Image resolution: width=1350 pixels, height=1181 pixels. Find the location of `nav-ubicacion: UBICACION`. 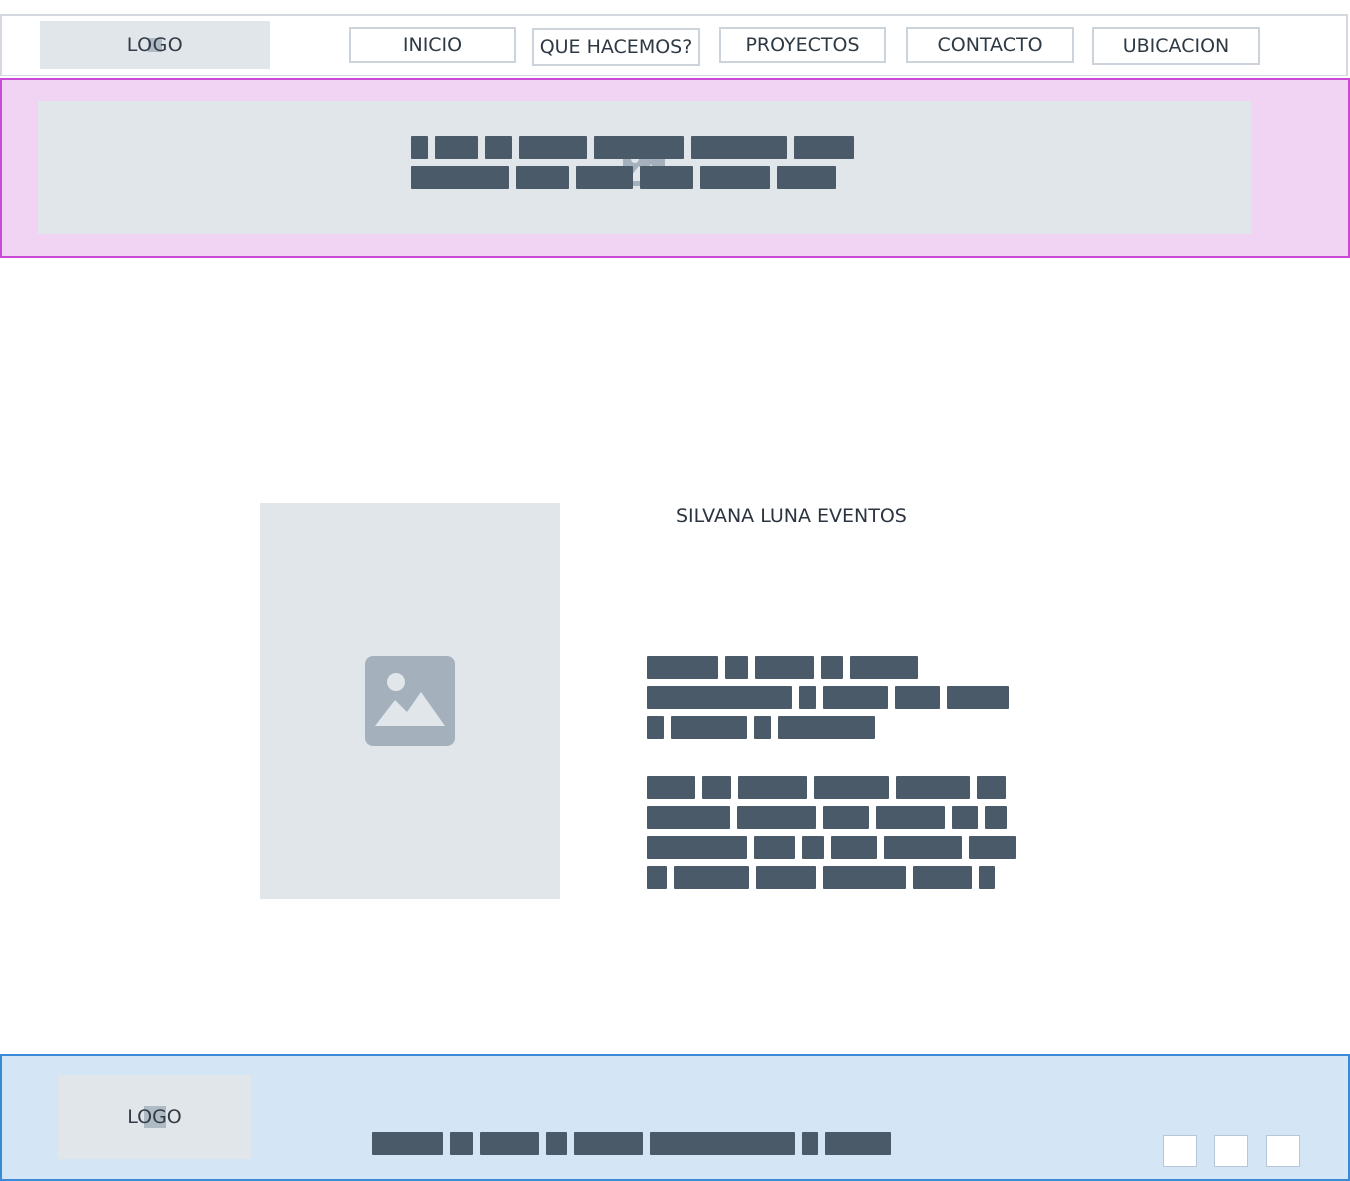

nav-ubicacion: UBICACION is located at coordinates (1176, 46).